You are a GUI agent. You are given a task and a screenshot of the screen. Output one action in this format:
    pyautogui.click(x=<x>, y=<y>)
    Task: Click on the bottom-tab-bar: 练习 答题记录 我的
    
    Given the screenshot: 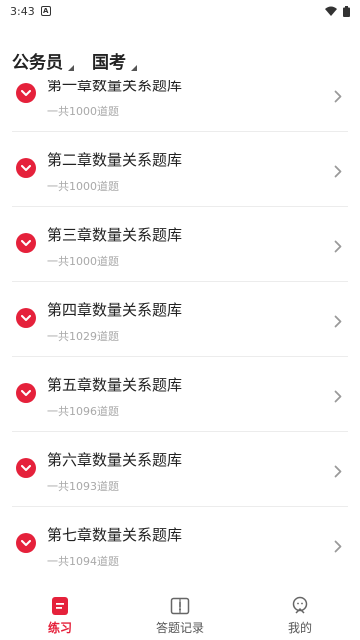 What is the action you would take?
    pyautogui.click(x=180, y=615)
    